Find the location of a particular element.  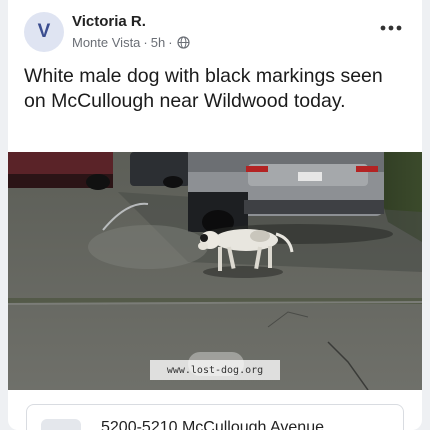

map-thumbnail is located at coordinates (61, 424).